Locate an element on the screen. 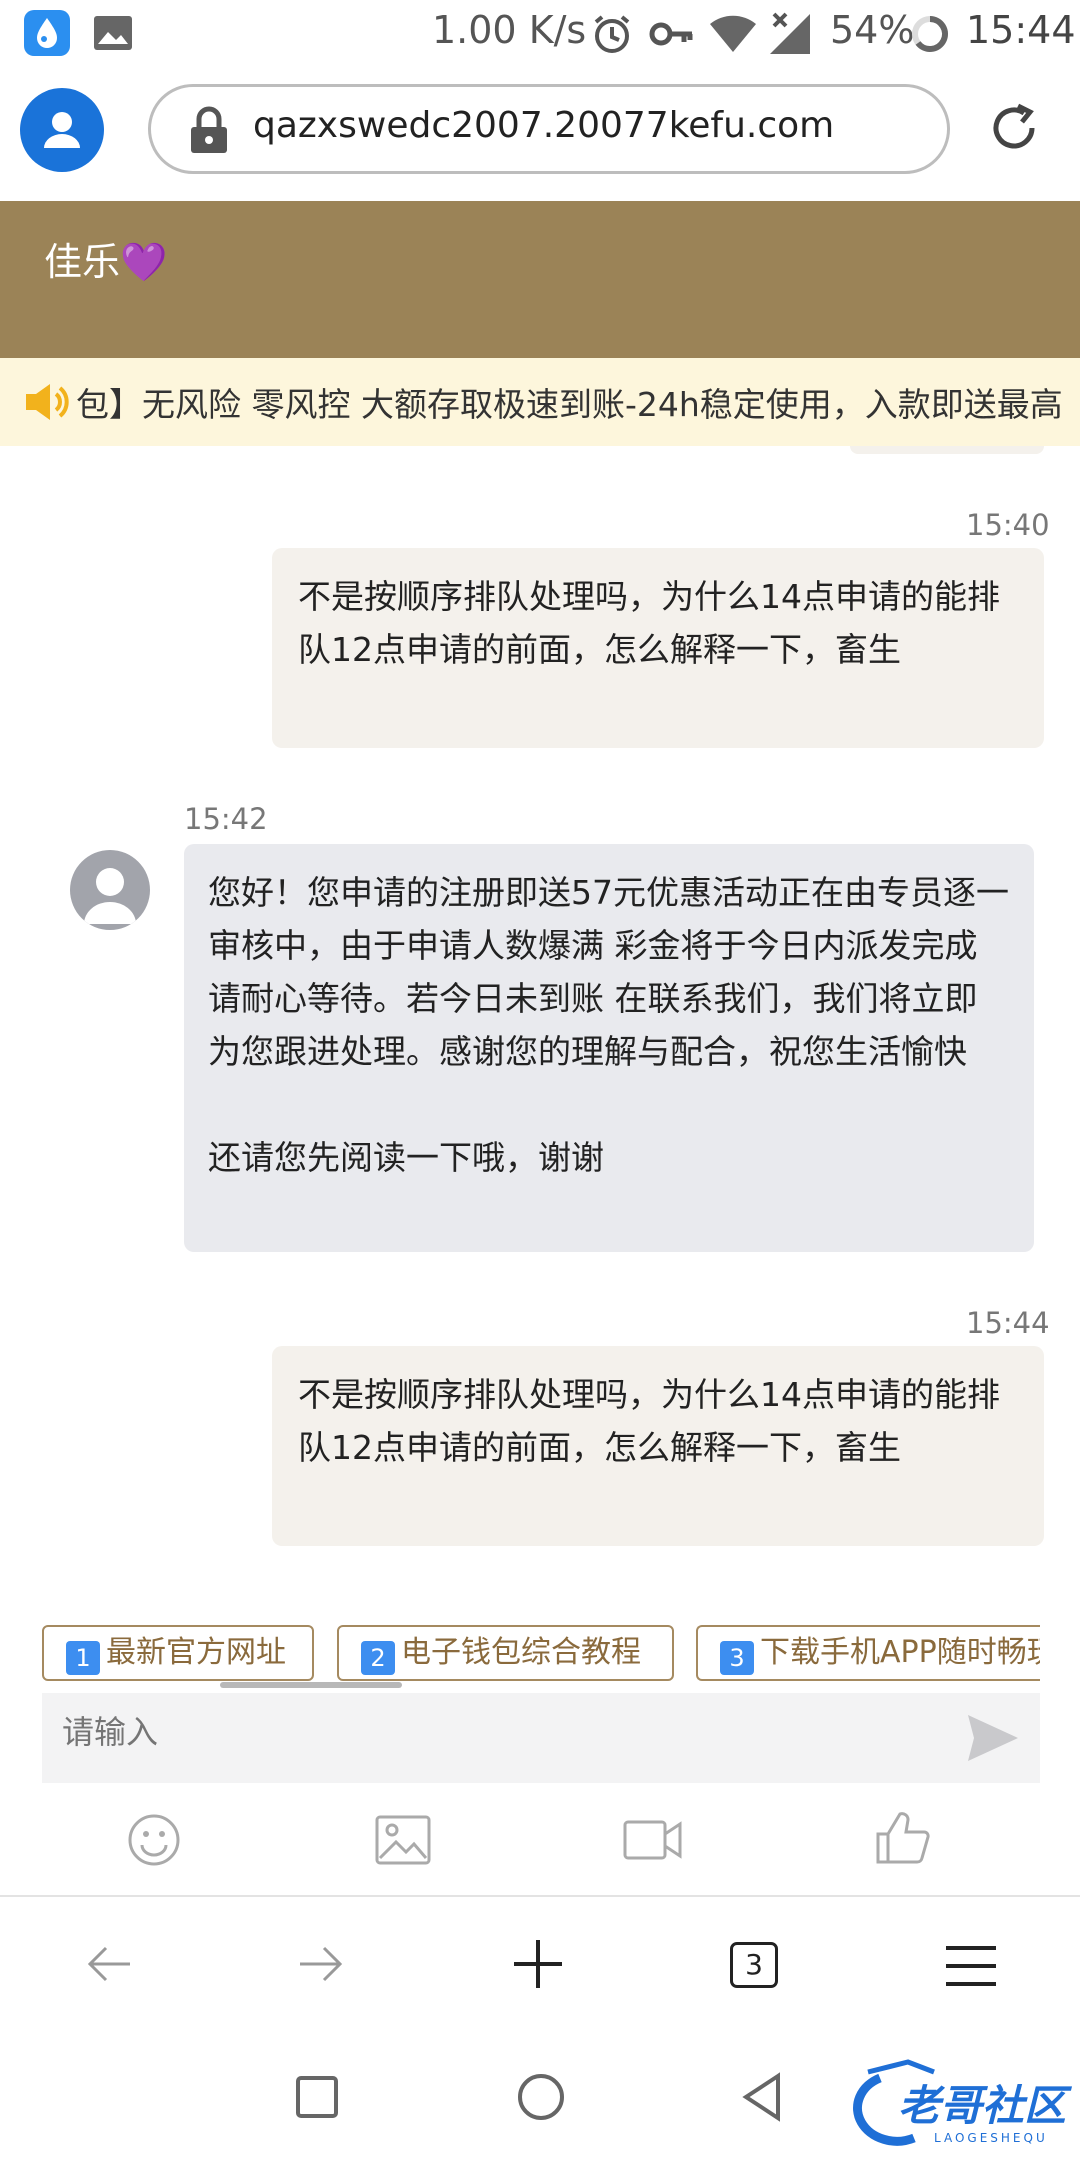  lock-icon is located at coordinates (209, 132).